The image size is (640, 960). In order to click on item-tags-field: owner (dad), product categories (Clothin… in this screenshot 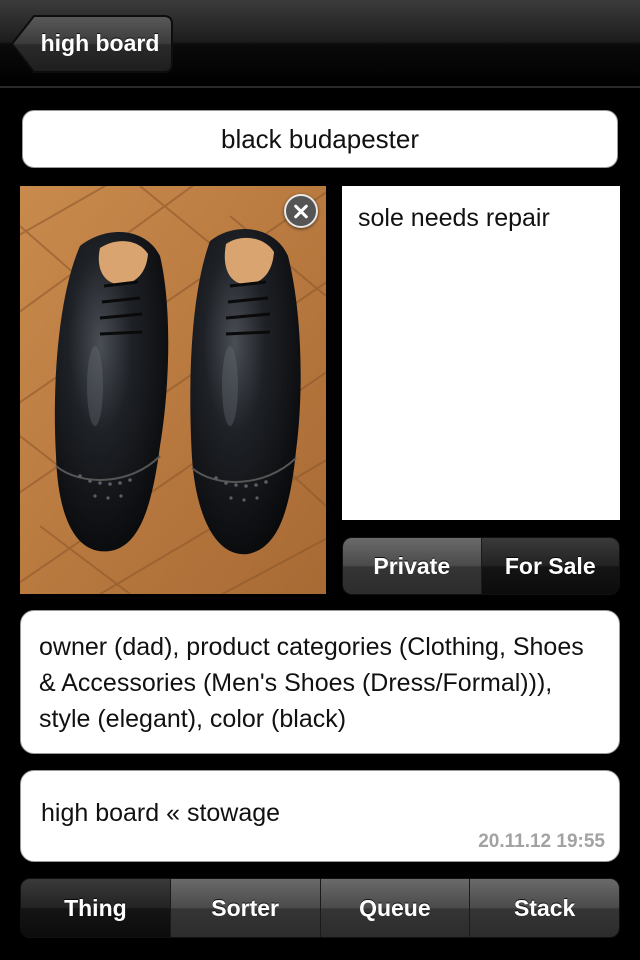, I will do `click(320, 682)`.